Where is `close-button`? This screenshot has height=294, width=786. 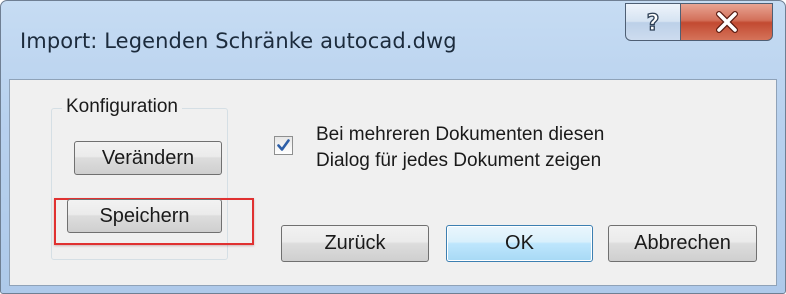
close-button is located at coordinates (727, 22).